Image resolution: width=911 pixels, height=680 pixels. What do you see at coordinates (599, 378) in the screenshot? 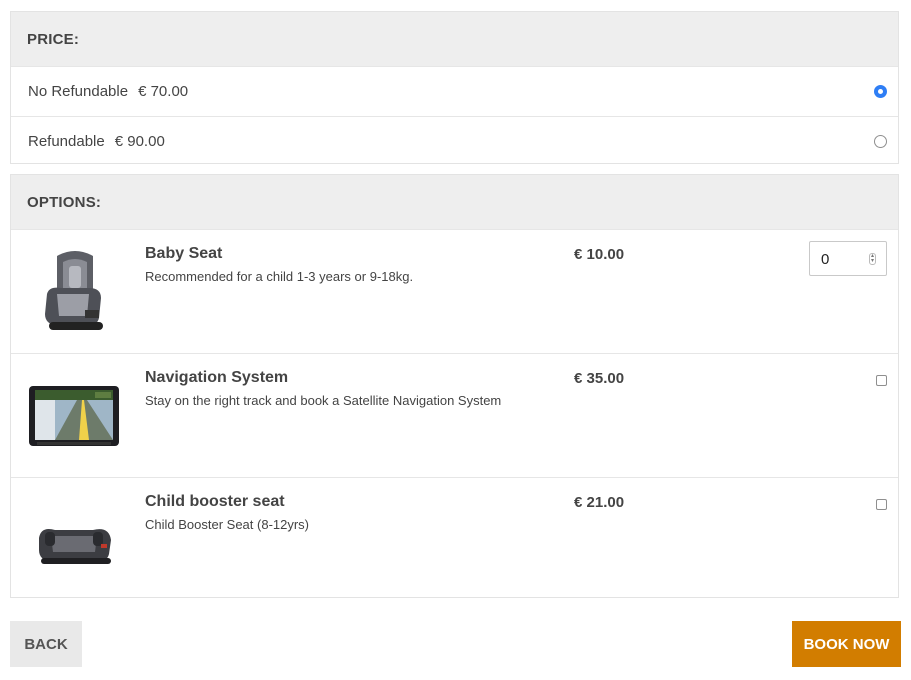
I see `option-price: € 35.00` at bounding box center [599, 378].